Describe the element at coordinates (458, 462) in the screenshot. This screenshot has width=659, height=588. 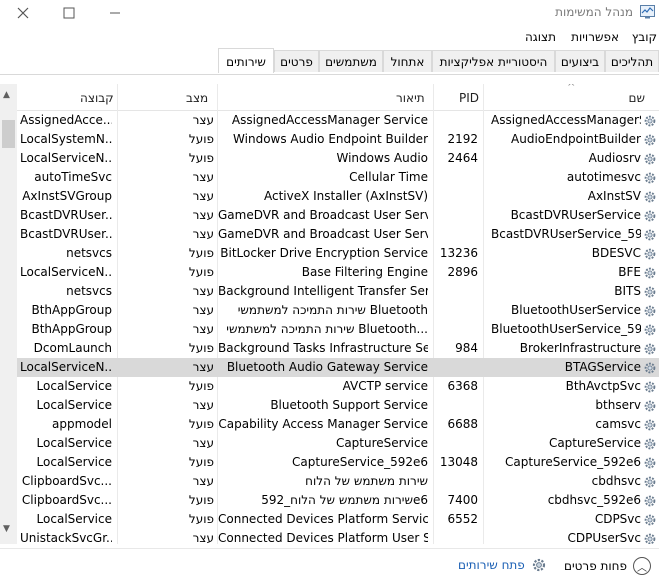
I see `service-pid: 13048` at that location.